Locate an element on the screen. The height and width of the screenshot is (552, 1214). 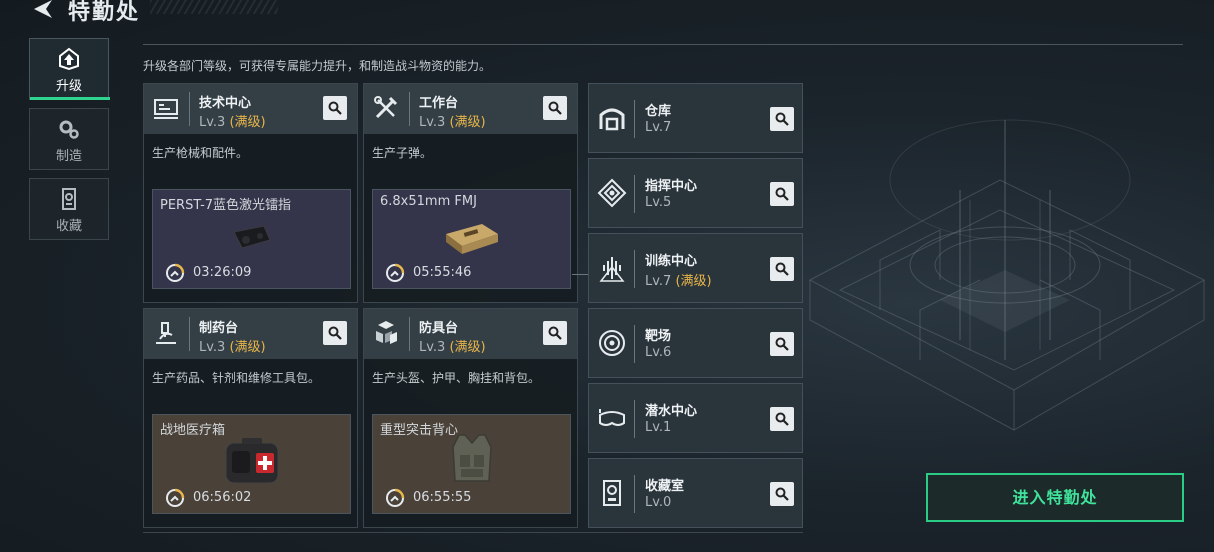
craft-timer: 06:55:55 is located at coordinates (442, 497).